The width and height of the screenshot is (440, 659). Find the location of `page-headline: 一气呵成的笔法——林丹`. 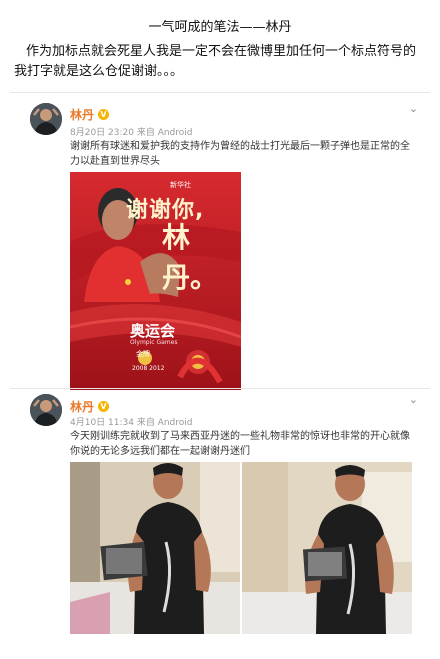

page-headline: 一气呵成的笔法——林丹 is located at coordinates (220, 27).